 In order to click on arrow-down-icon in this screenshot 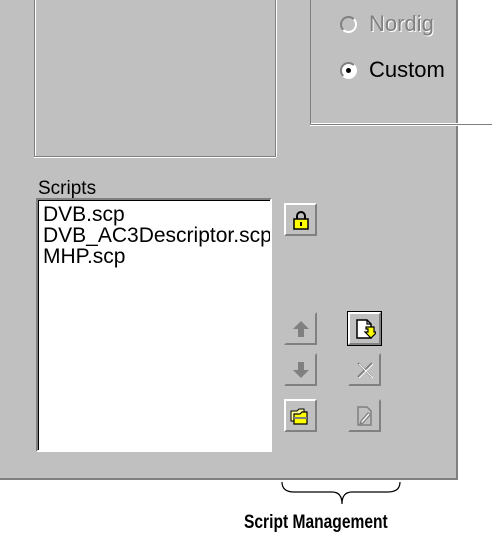, I will do `click(301, 370)`.